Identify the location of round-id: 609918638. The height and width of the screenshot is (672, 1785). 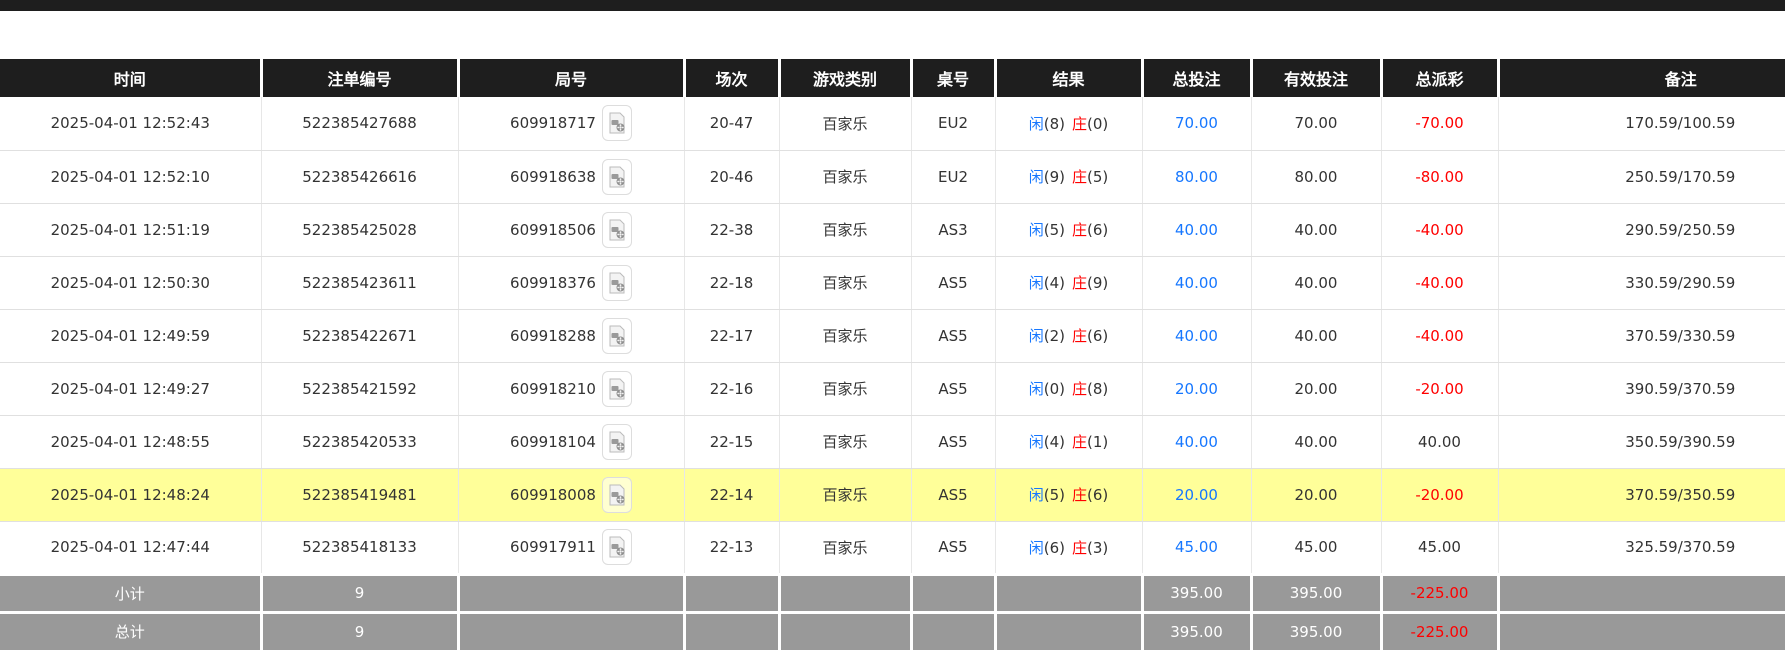
(553, 176).